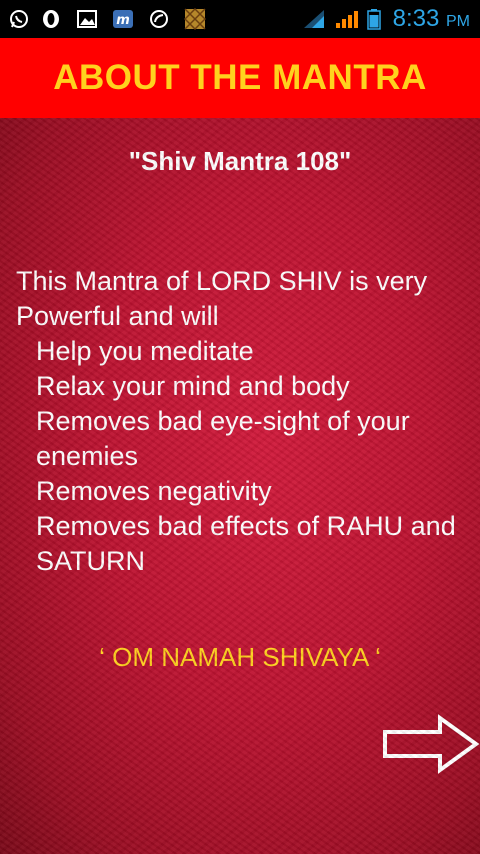  Describe the element at coordinates (154, 491) in the screenshot. I see `benefit-item: Removes negativity` at that location.